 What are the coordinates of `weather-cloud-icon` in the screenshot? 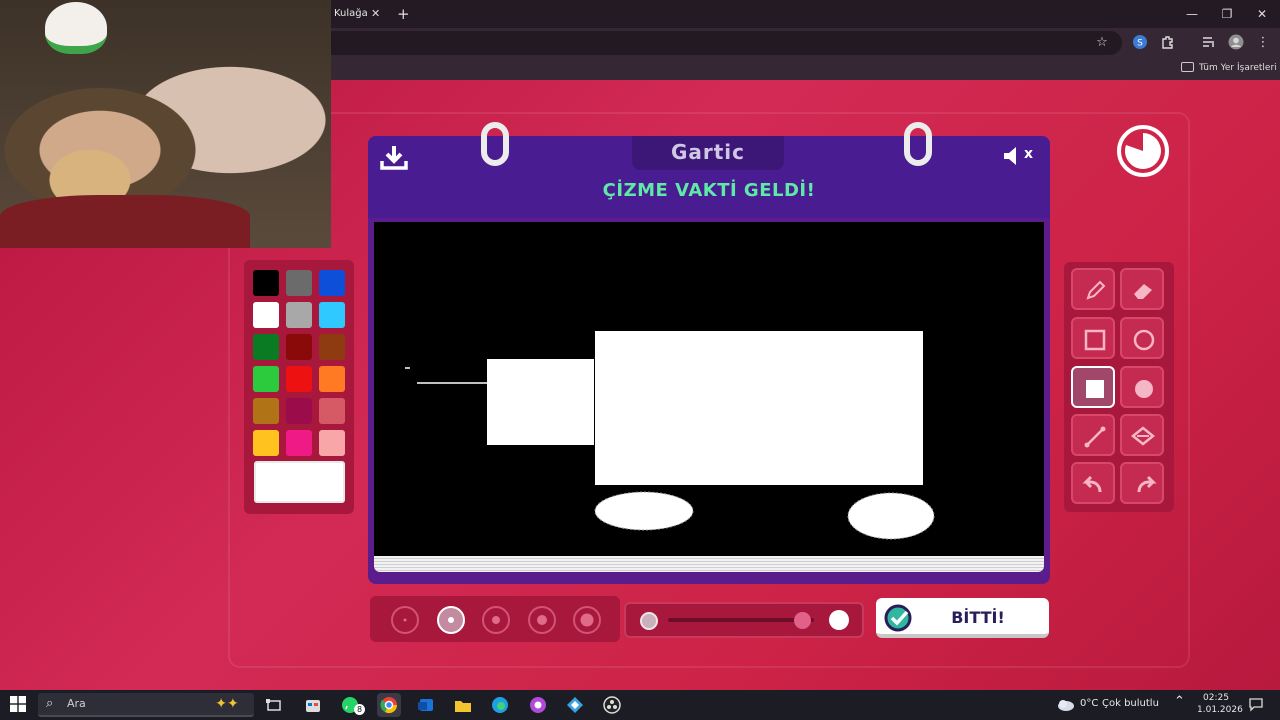 It's located at (1065, 704).